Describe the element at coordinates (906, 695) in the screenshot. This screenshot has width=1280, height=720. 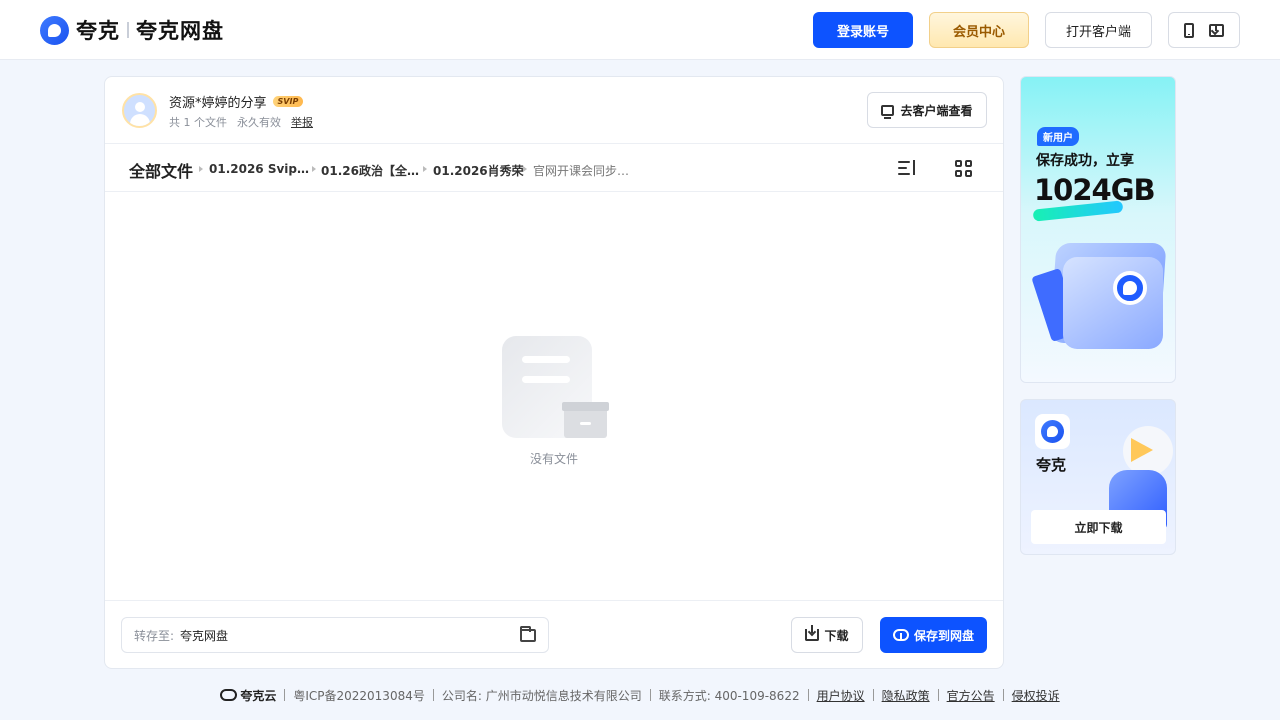
I see `footer-link-privacy: 隐私政策` at that location.